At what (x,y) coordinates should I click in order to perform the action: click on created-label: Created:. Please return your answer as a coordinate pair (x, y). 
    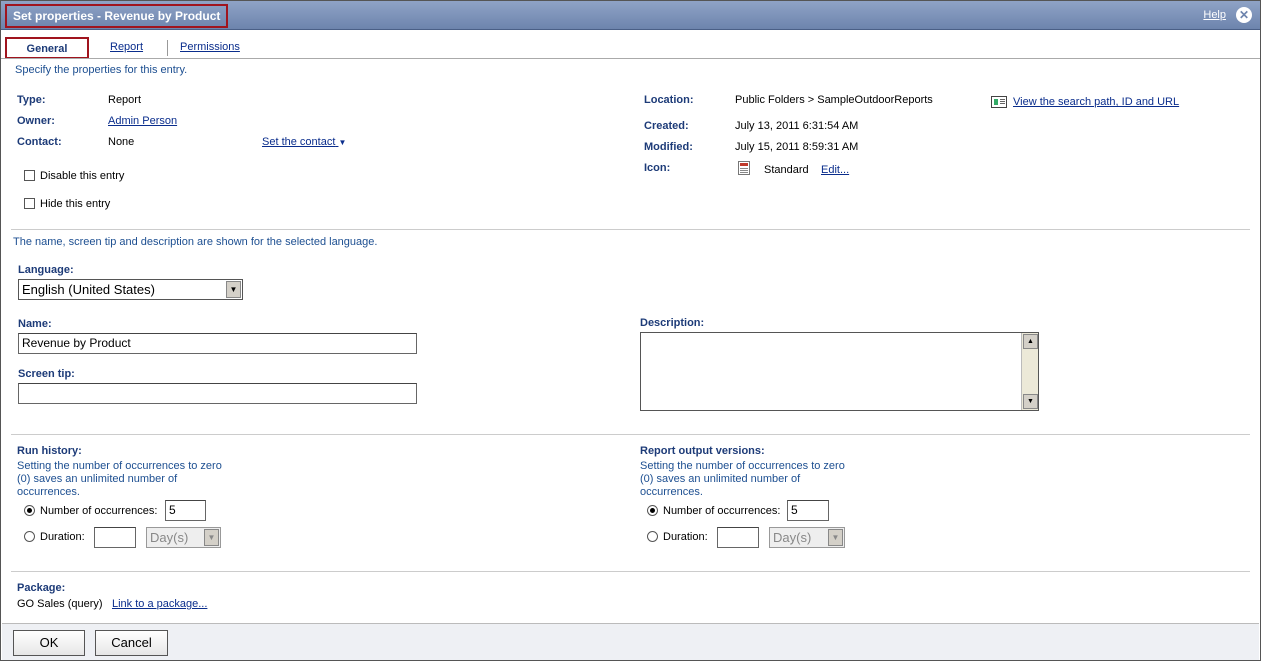
    Looking at the image, I should click on (666, 126).